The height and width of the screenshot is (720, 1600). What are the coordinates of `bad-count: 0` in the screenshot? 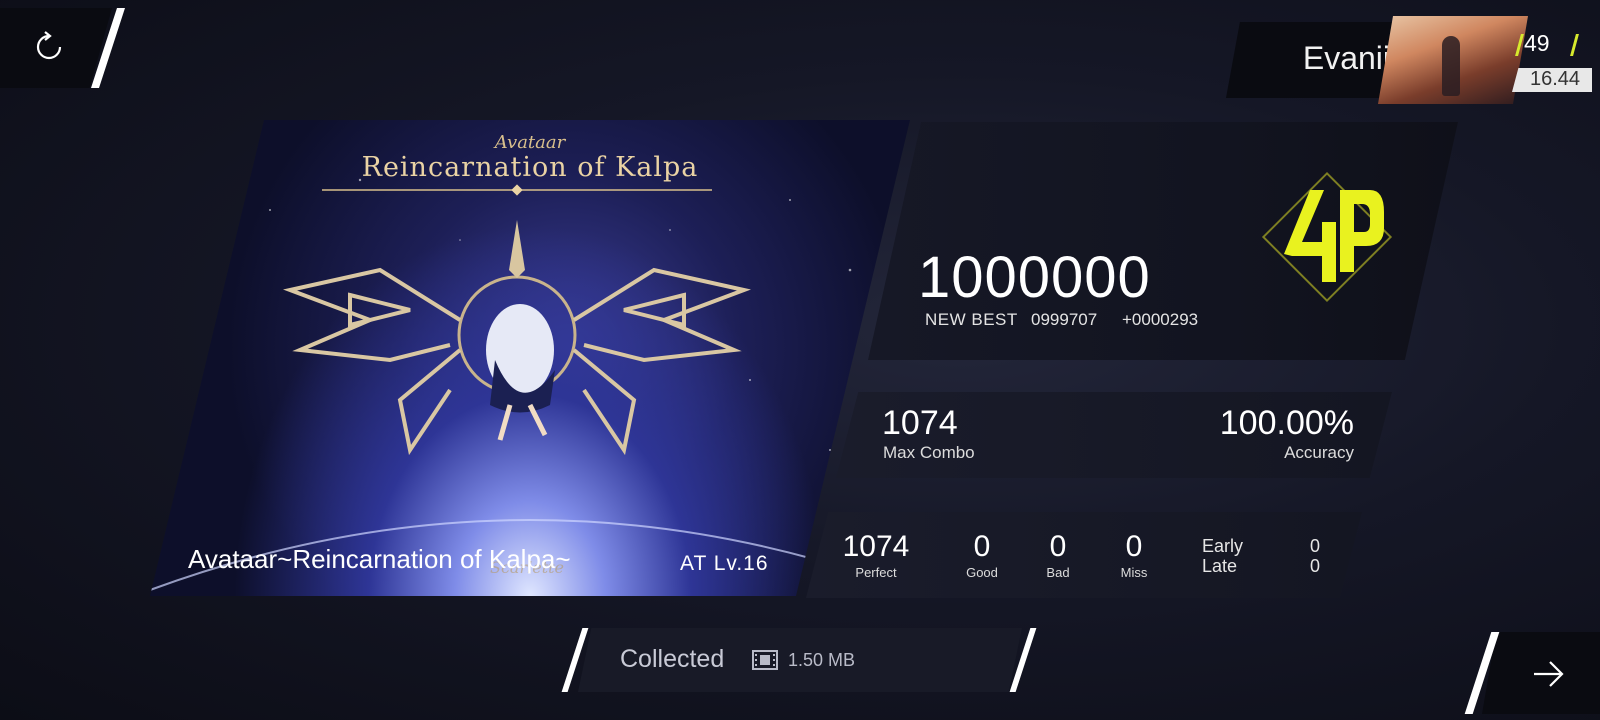 It's located at (1058, 546).